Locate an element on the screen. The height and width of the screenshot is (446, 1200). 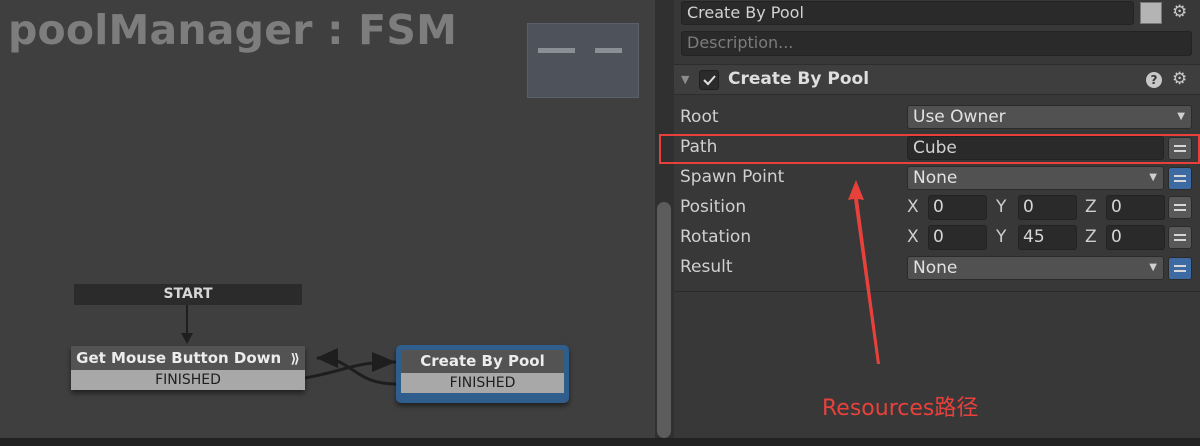
state-title: Get Mouse Button Down ⟫ is located at coordinates (188, 358).